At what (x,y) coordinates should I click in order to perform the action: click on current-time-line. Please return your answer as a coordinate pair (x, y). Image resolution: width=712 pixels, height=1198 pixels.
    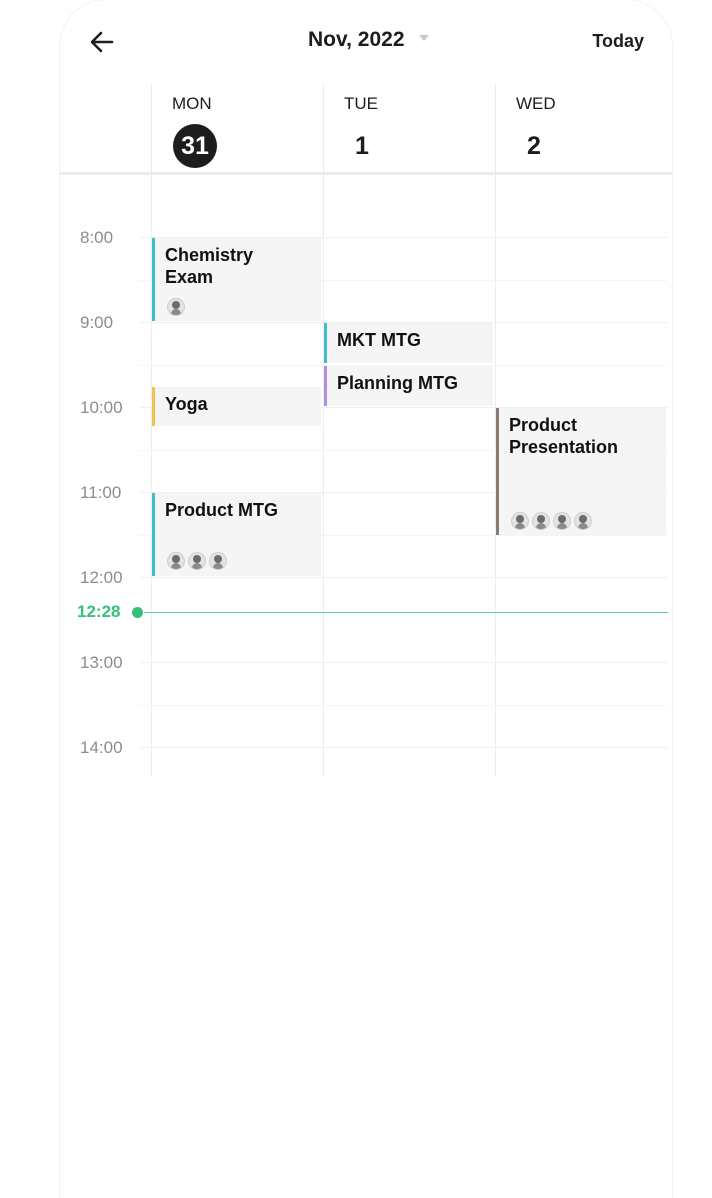
    Looking at the image, I should click on (406, 612).